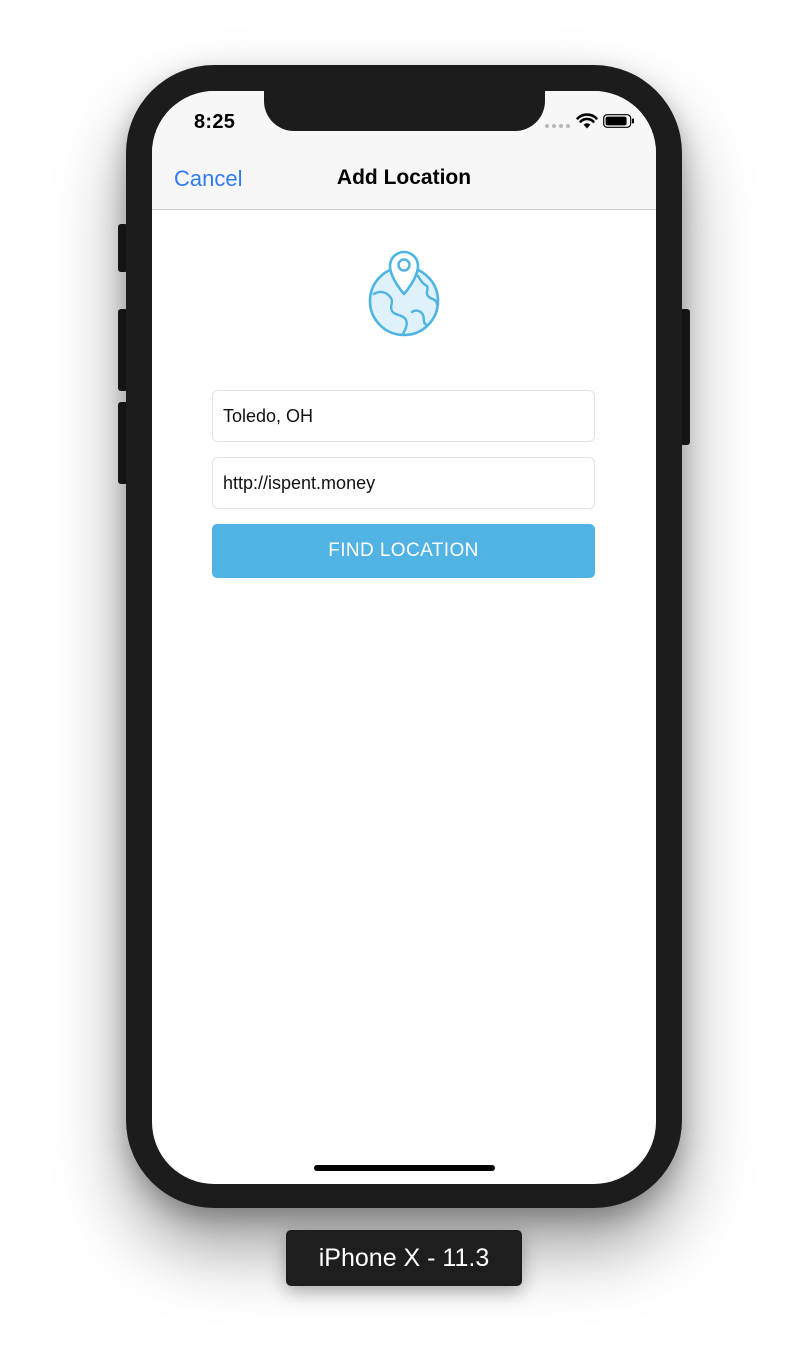 Image resolution: width=808 pixels, height=1370 pixels. I want to click on wifi-icon, so click(587, 121).